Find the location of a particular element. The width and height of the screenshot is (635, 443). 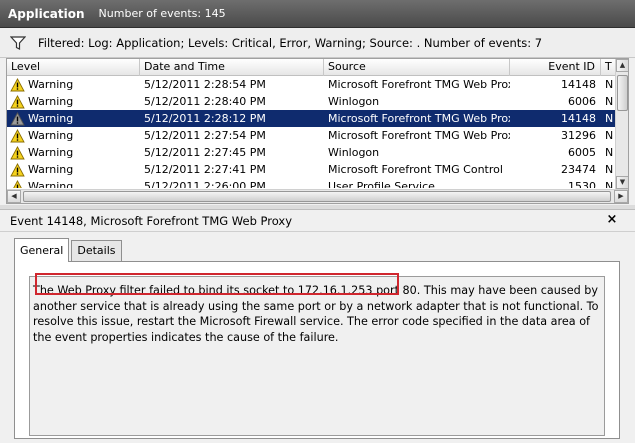

window-titlebar: Application Number of events: 145 is located at coordinates (317, 14).